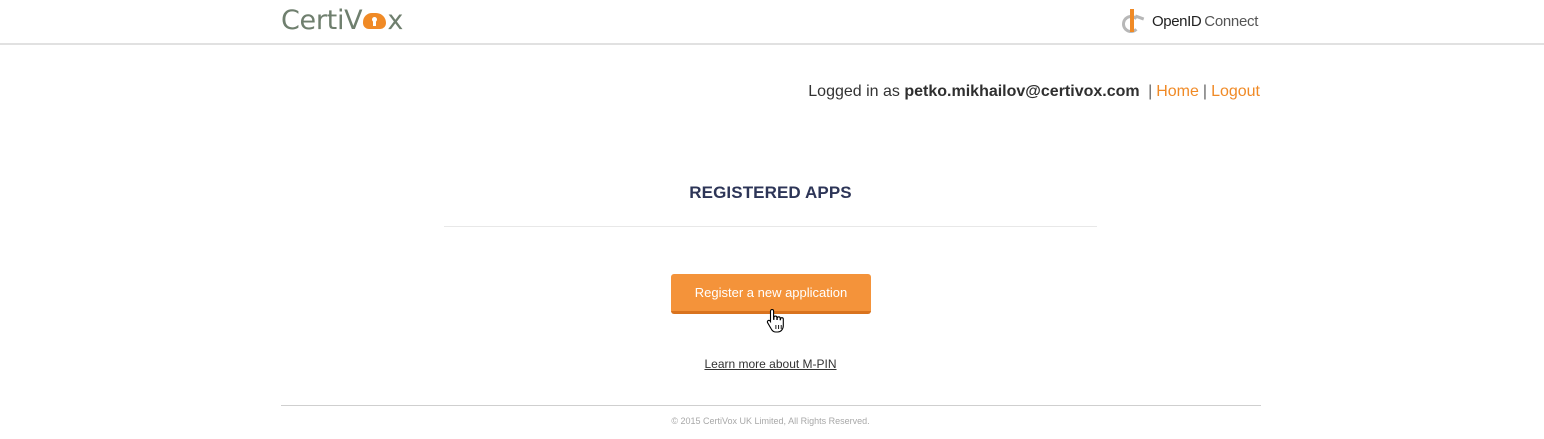 The height and width of the screenshot is (439, 1544). I want to click on title-divider, so click(770, 226).